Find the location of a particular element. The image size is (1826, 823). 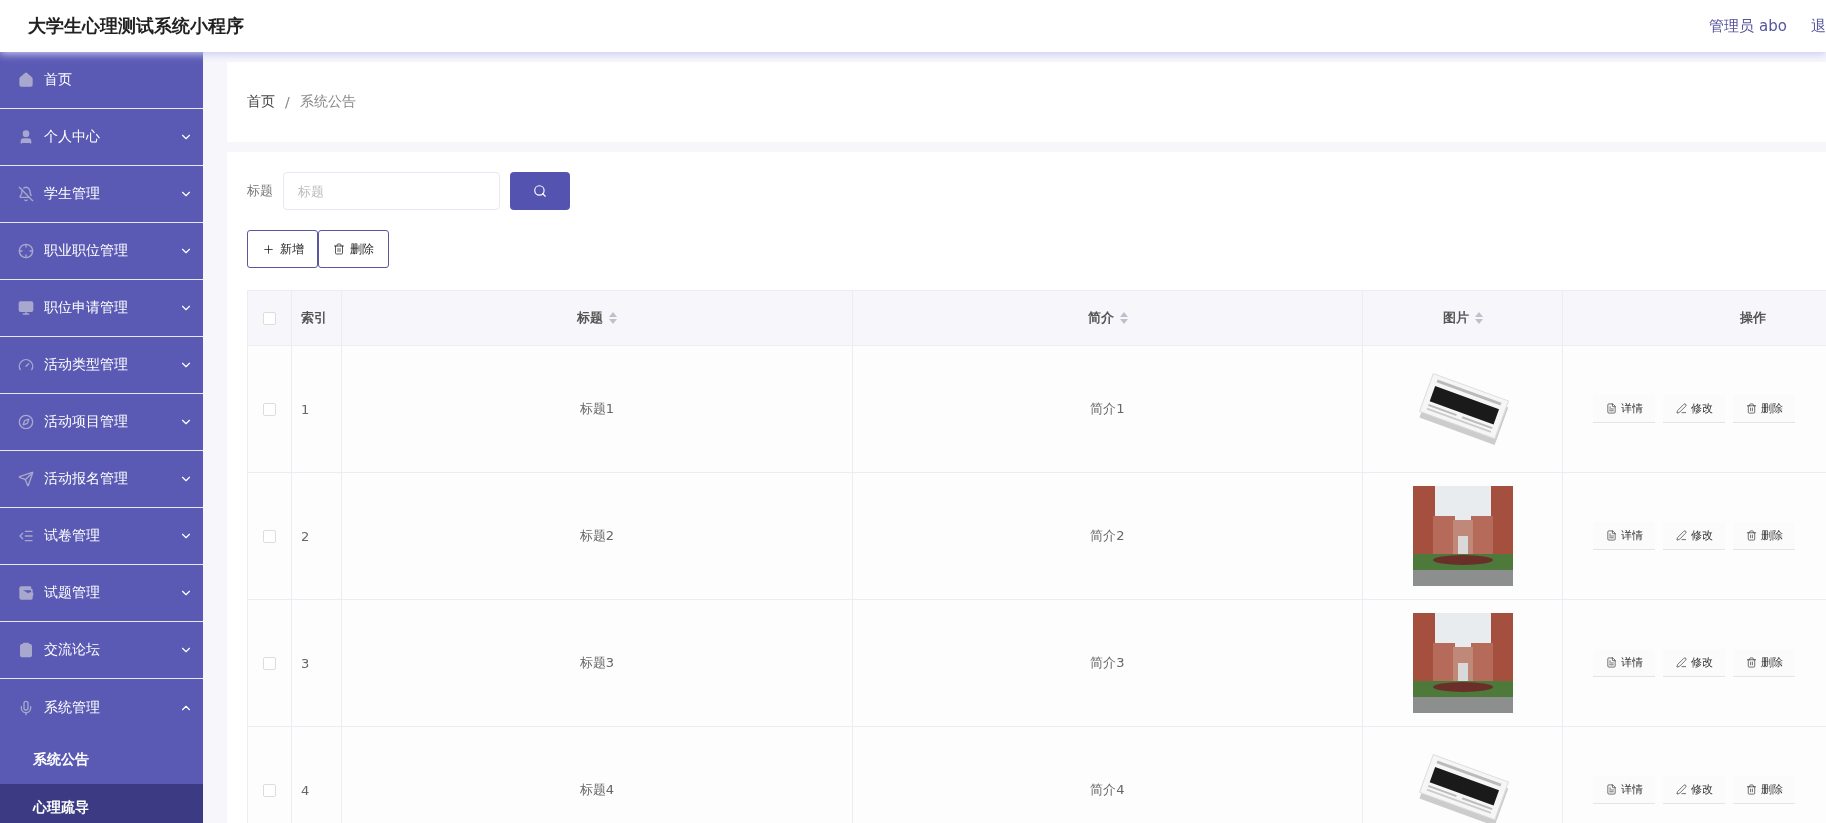

table-cell: 4 is located at coordinates (305, 790).